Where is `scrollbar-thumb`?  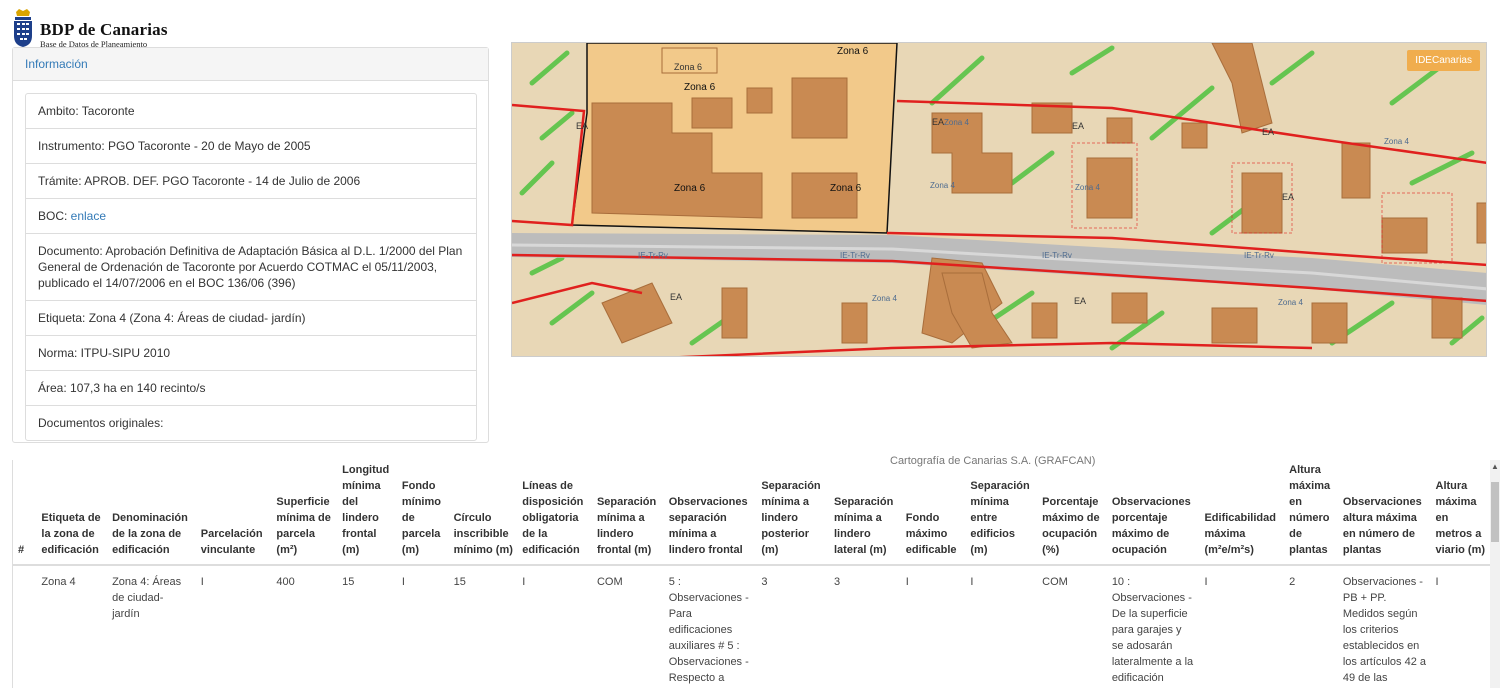 scrollbar-thumb is located at coordinates (1495, 512).